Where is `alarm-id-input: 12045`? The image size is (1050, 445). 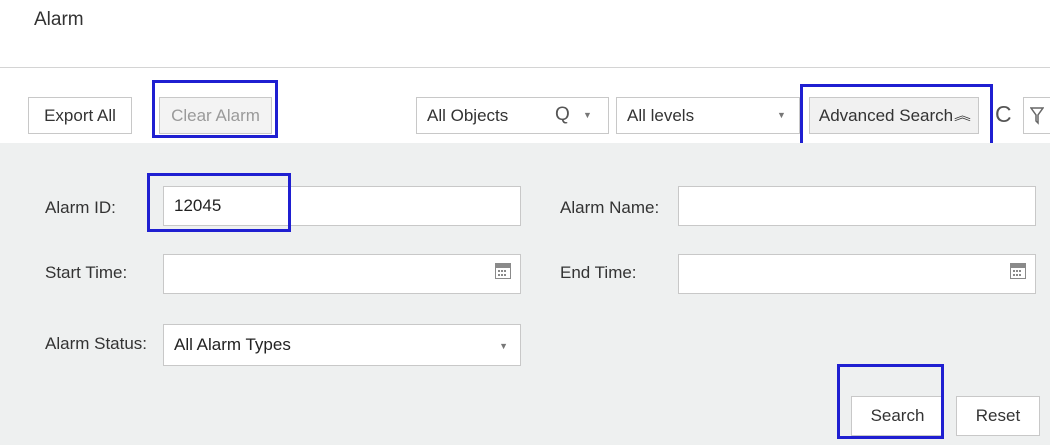
alarm-id-input: 12045 is located at coordinates (342, 206).